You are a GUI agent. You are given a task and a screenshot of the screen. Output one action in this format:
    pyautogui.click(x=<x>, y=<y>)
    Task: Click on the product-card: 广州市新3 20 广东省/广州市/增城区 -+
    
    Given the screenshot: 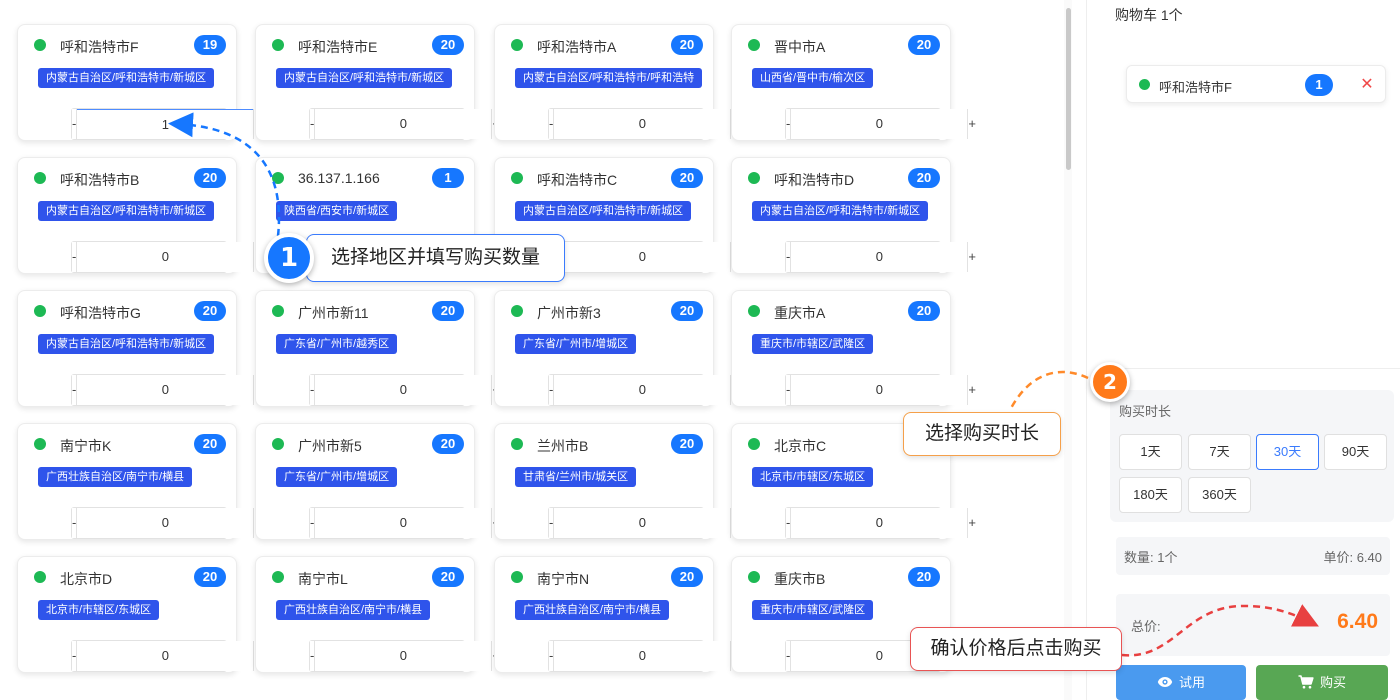 What is the action you would take?
    pyautogui.click(x=616, y=348)
    